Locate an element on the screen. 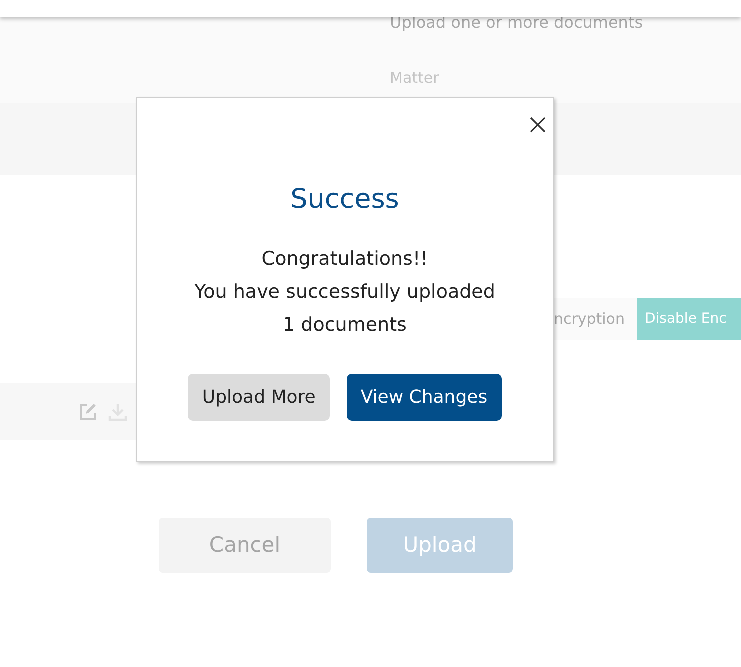  edit-icon is located at coordinates (88, 412).